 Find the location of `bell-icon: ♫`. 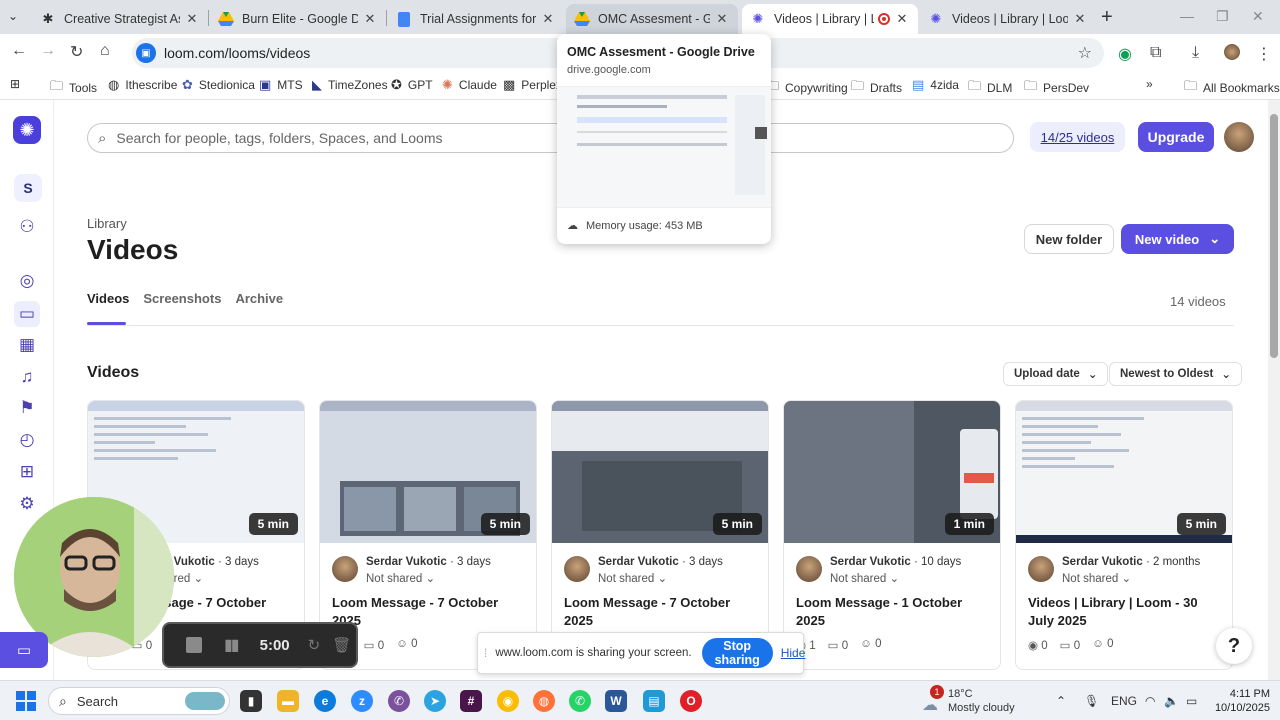

bell-icon: ♫ is located at coordinates (27, 377).